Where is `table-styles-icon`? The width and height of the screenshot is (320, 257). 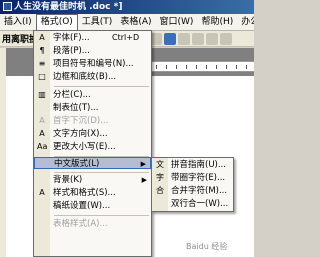 table-styles-icon is located at coordinates (42, 224).